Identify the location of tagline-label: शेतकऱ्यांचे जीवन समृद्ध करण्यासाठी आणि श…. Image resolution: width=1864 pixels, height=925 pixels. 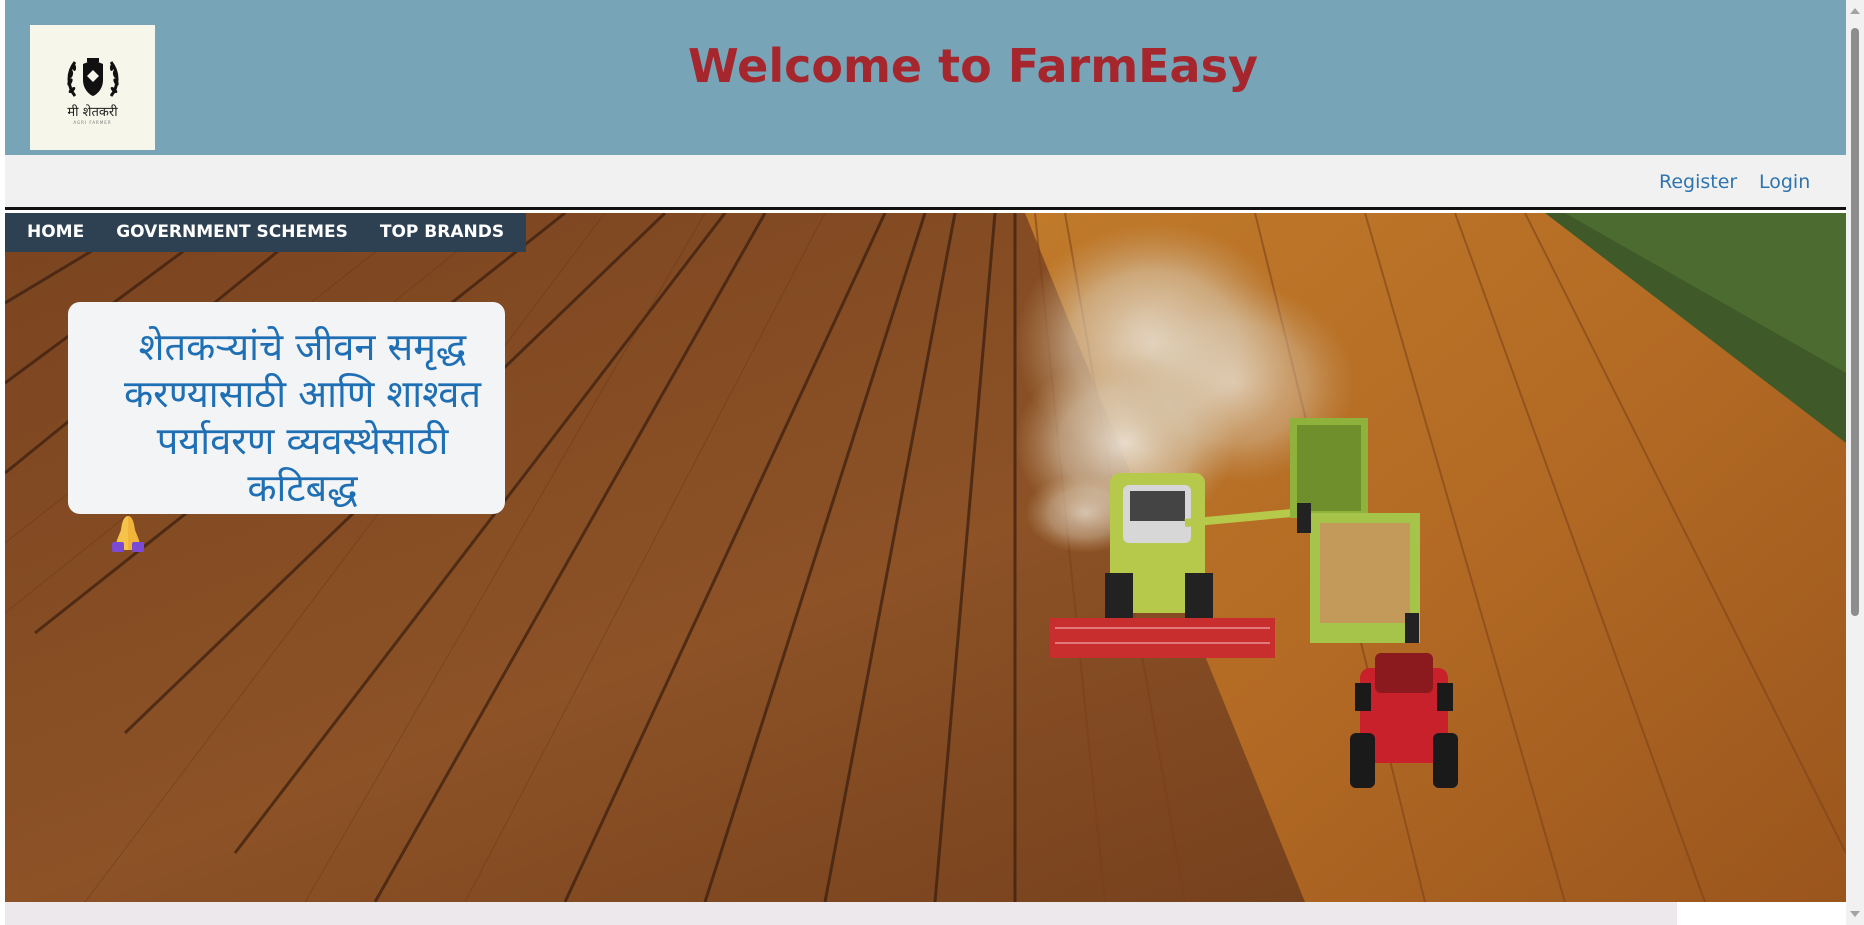
(302, 417).